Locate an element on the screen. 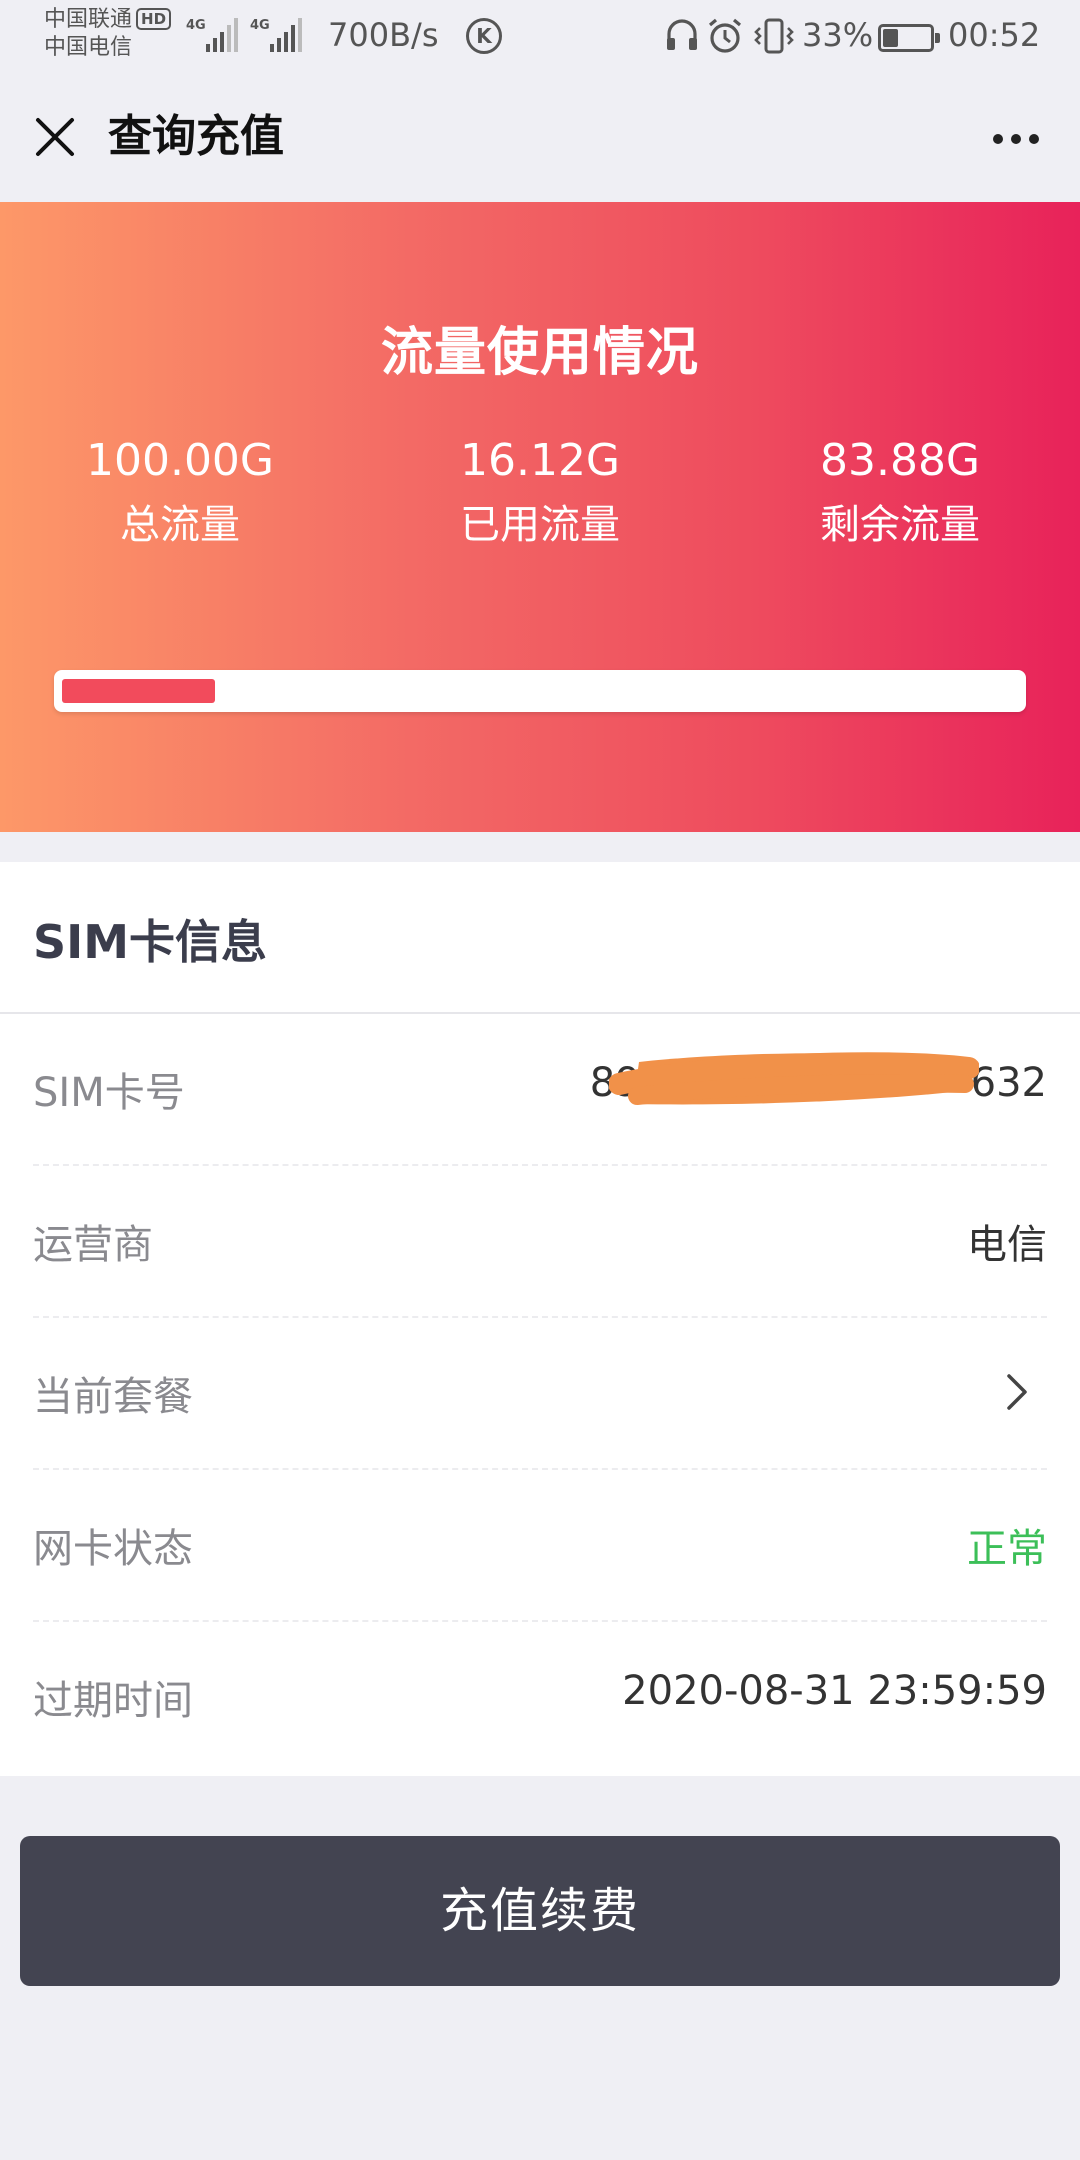 Image resolution: width=1080 pixels, height=2160 pixels. network-2-label: 4G is located at coordinates (260, 25).